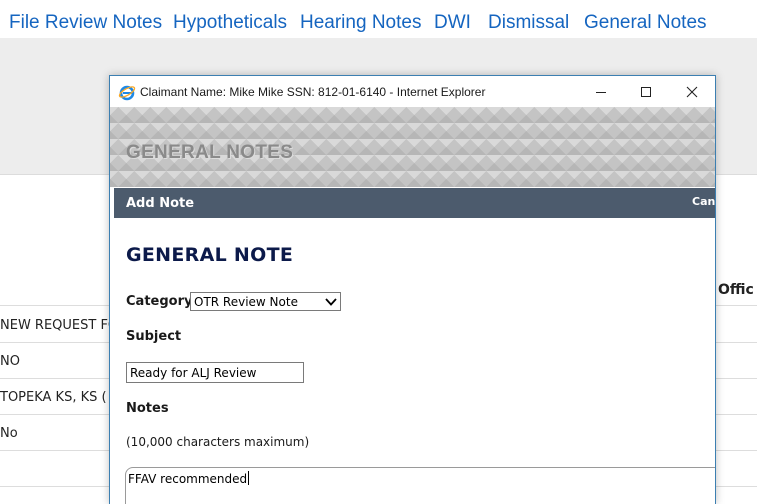 The width and height of the screenshot is (757, 504). Describe the element at coordinates (53, 397) in the screenshot. I see `table-cell: TOPEKA KS, KS (` at that location.